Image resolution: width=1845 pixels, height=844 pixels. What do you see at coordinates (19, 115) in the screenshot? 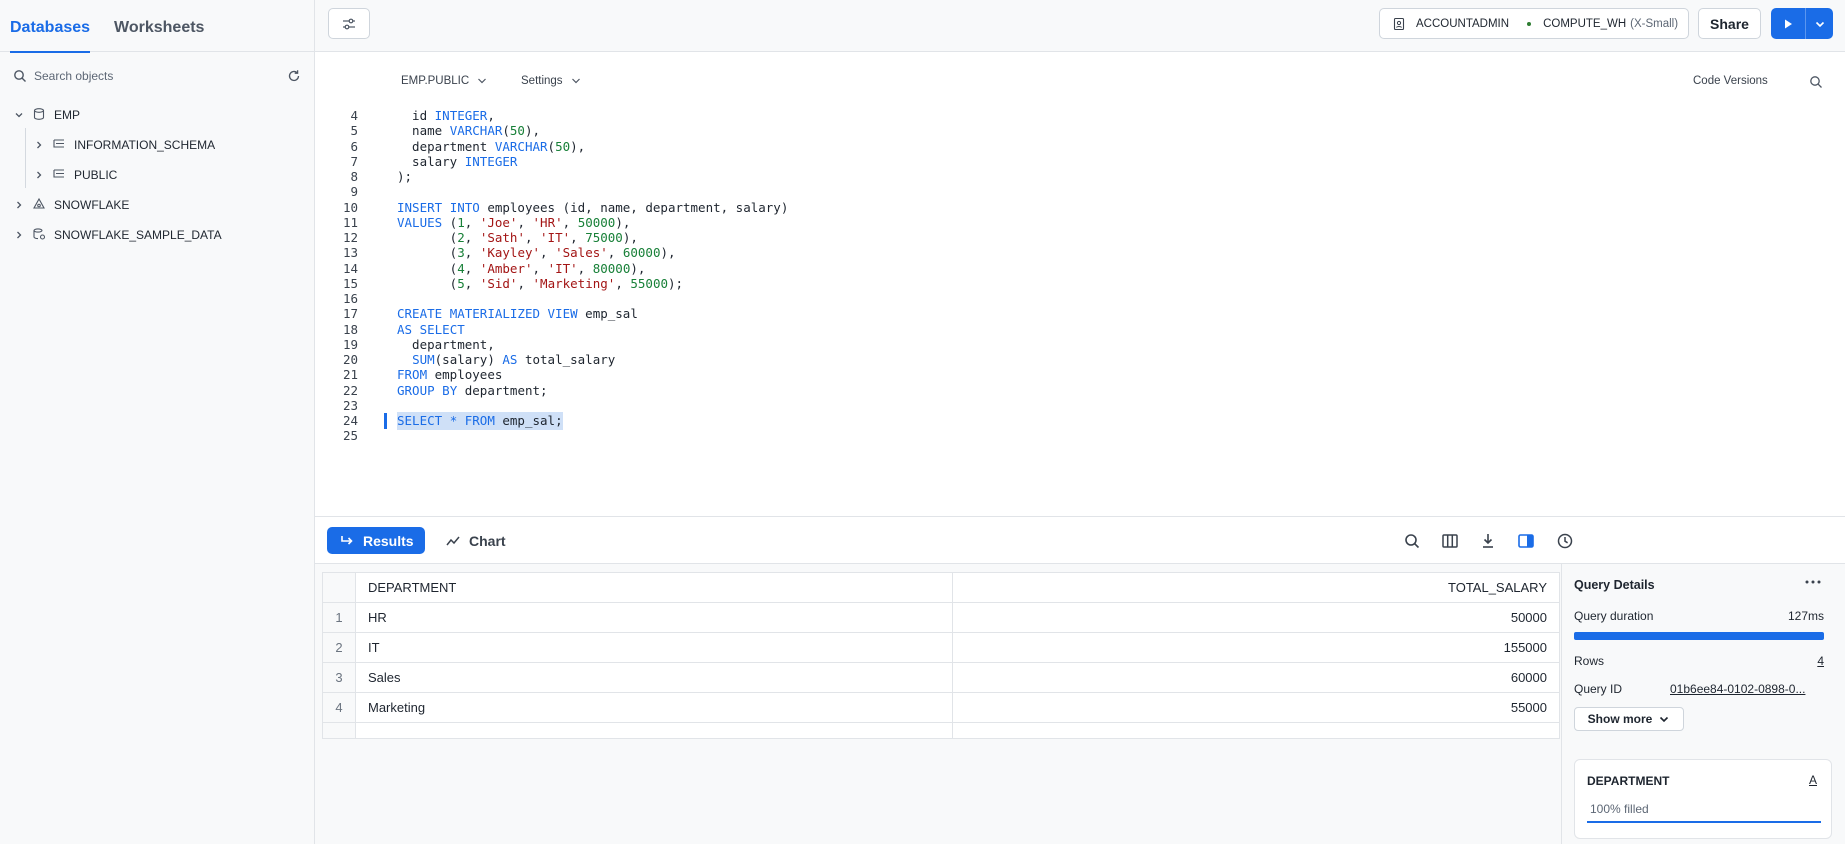
I see `chevron-down-icon` at bounding box center [19, 115].